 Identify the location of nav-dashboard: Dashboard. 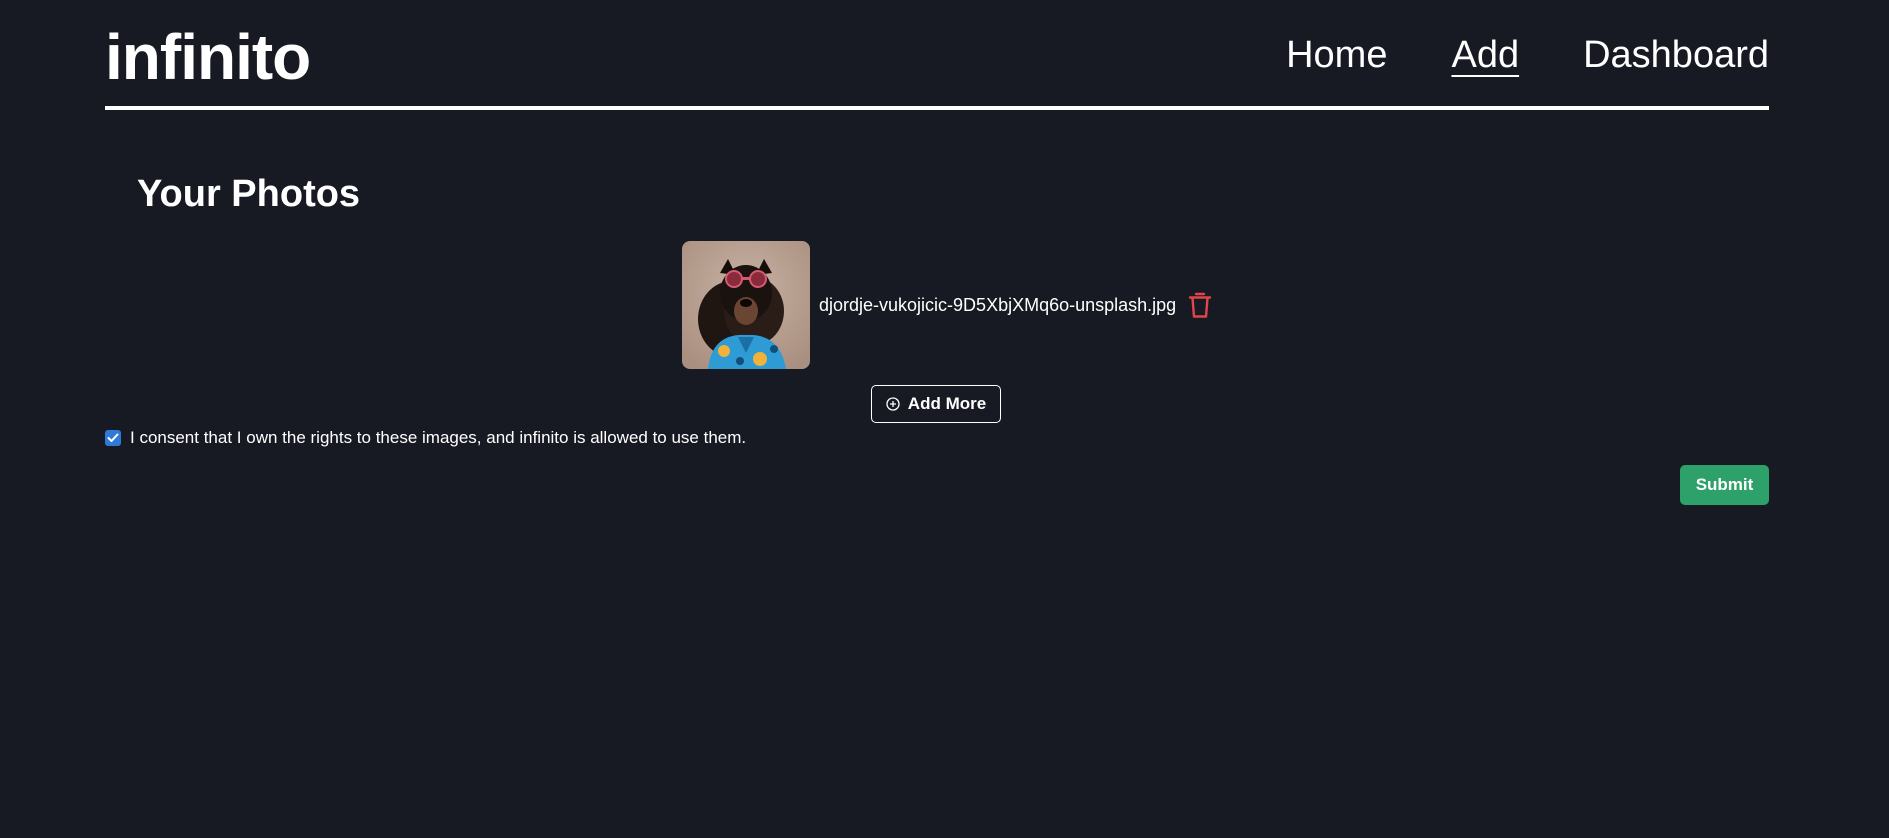
(1676, 55).